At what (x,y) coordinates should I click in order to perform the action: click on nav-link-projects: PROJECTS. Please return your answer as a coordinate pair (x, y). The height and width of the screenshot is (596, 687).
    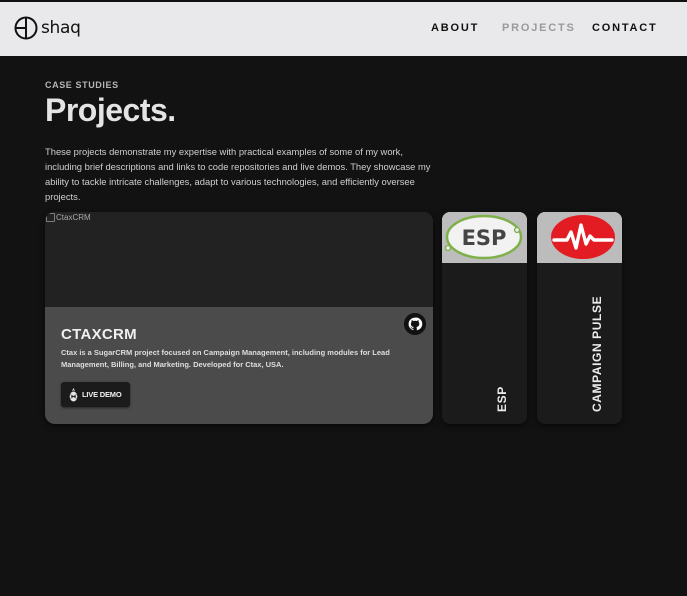
    Looking at the image, I should click on (539, 28).